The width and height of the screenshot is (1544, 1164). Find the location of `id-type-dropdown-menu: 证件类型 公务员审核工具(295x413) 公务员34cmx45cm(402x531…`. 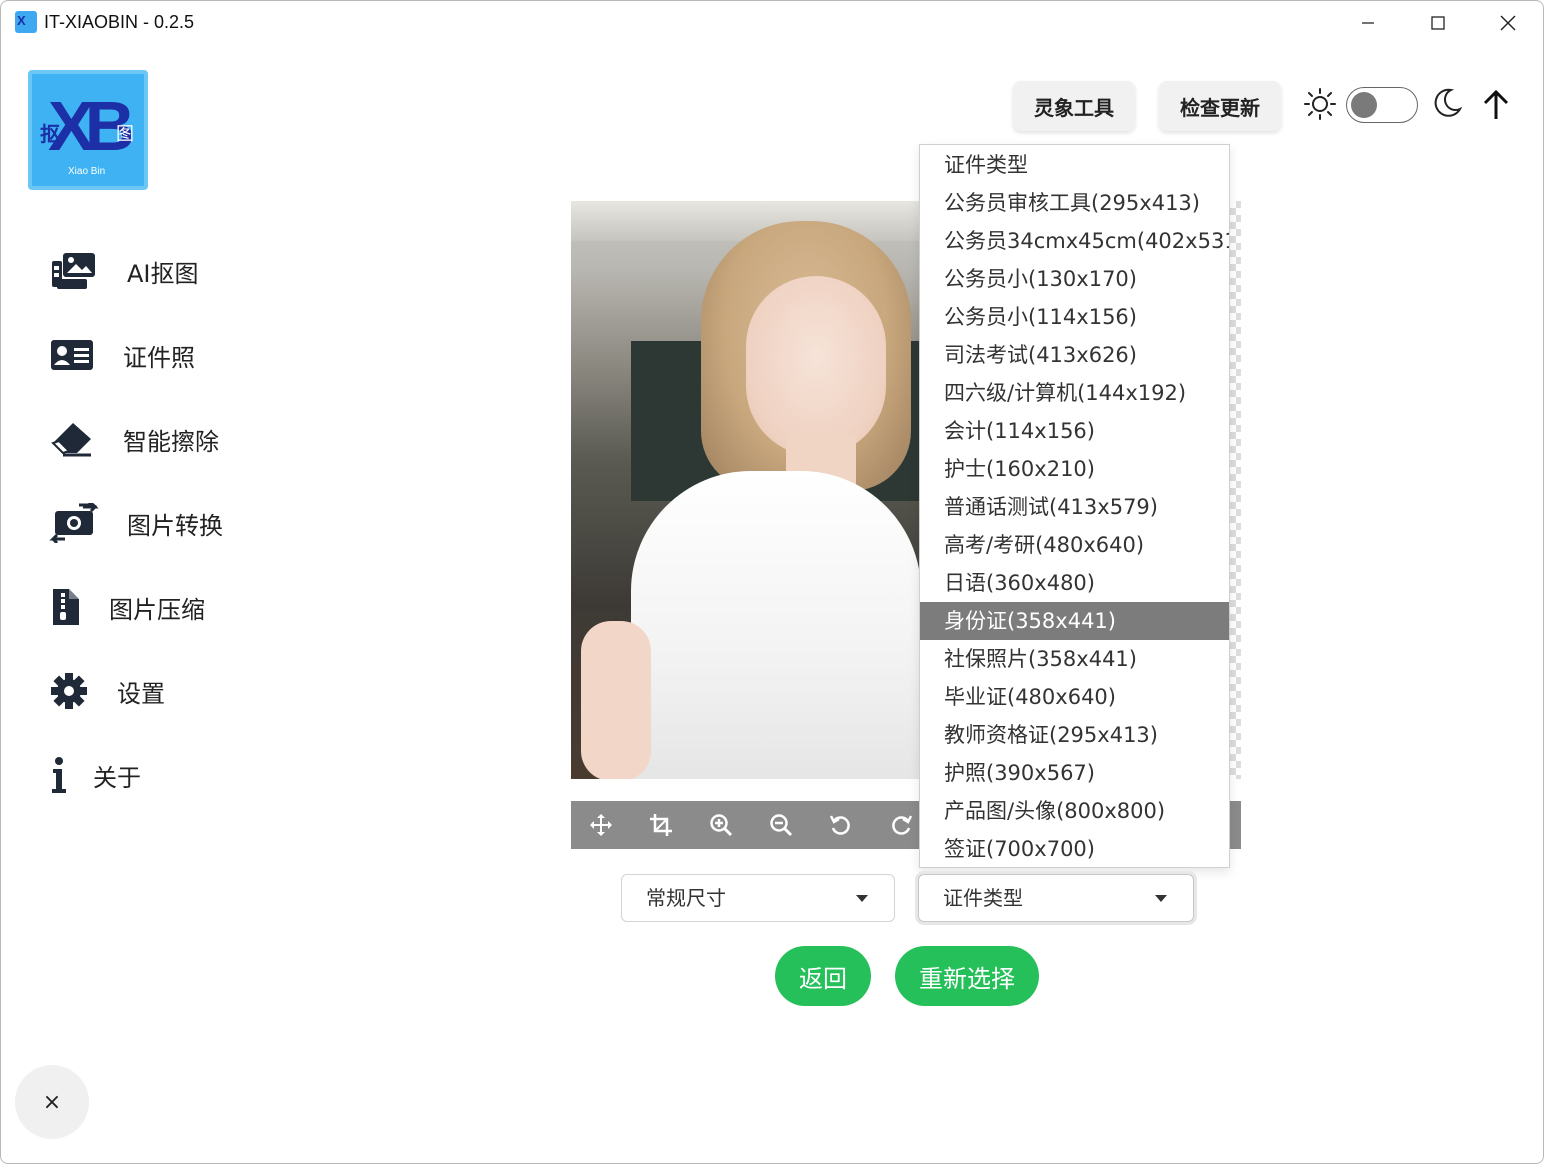

id-type-dropdown-menu: 证件类型 公务员审核工具(295x413) 公务员34cmx45cm(402x531… is located at coordinates (1074, 506).